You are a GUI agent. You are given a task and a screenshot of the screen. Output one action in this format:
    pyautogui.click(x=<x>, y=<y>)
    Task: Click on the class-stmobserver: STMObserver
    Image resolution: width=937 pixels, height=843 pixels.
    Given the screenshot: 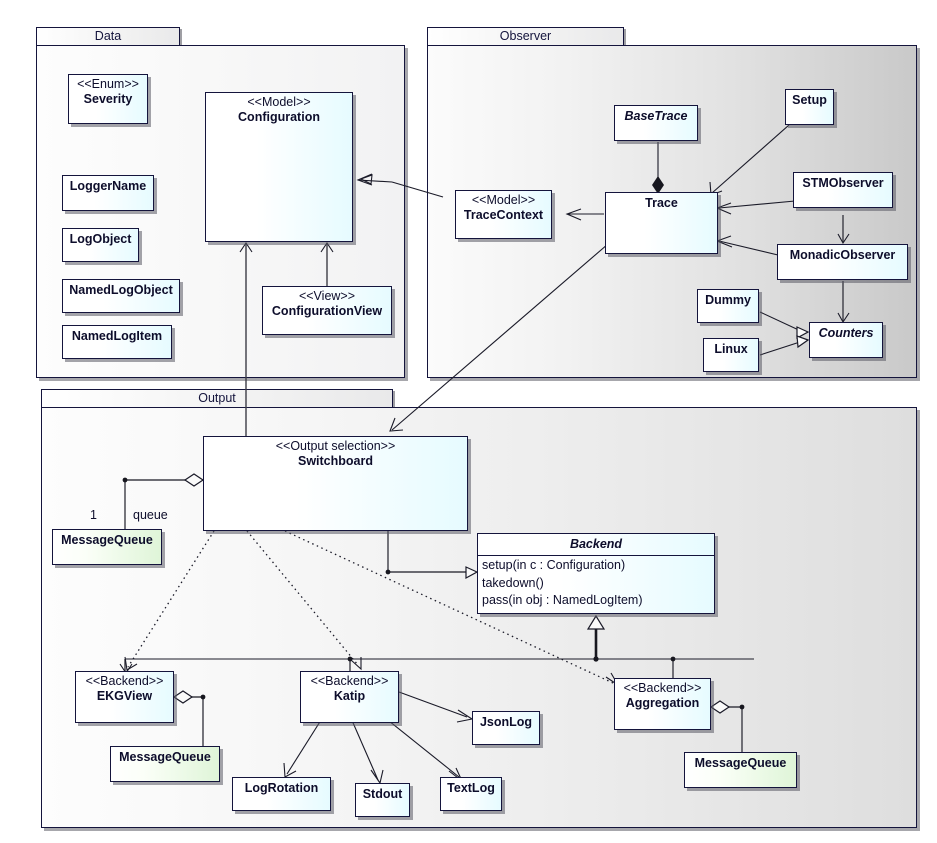 What is the action you would take?
    pyautogui.click(x=843, y=190)
    